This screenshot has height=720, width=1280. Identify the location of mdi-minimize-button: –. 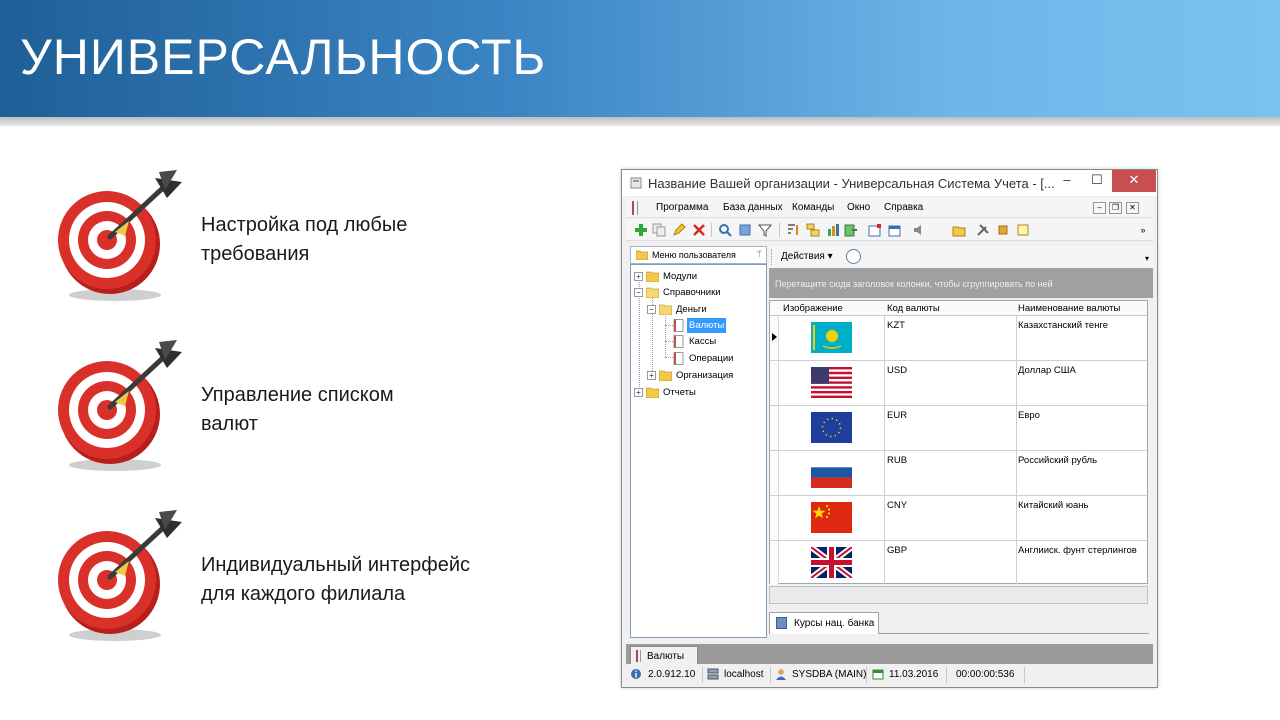
(1099, 208).